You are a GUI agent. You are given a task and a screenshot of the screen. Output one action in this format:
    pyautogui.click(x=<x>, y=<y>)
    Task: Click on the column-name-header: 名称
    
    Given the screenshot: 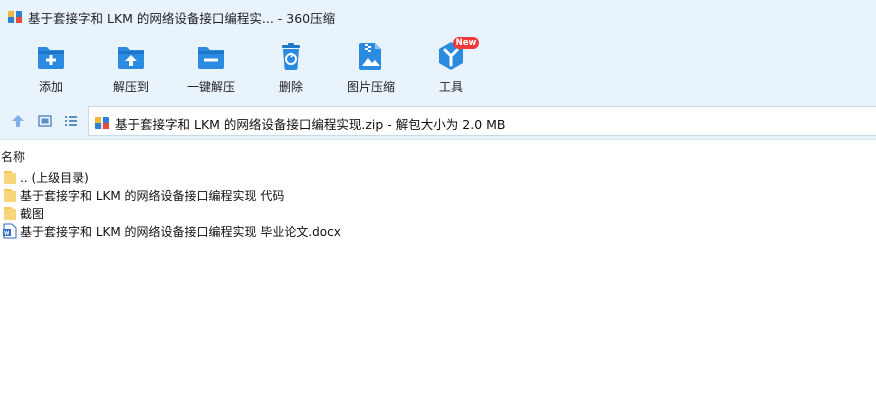 What is the action you would take?
    pyautogui.click(x=13, y=156)
    